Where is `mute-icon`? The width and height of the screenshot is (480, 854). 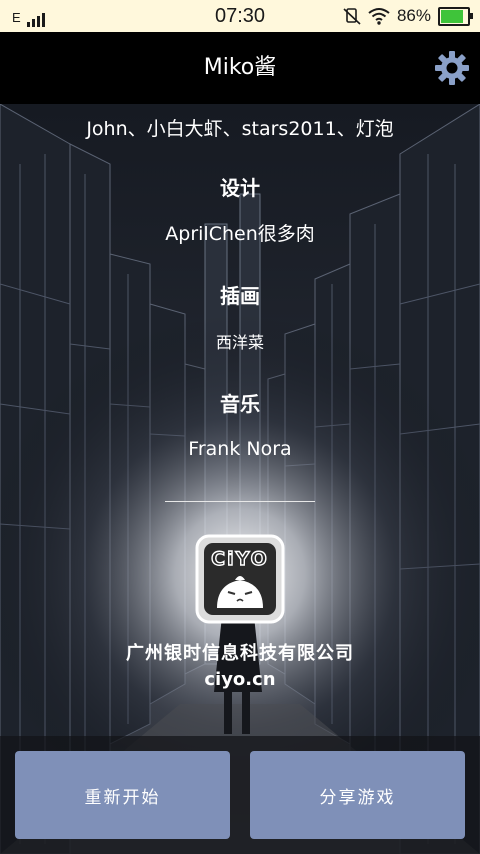
mute-icon is located at coordinates (352, 16).